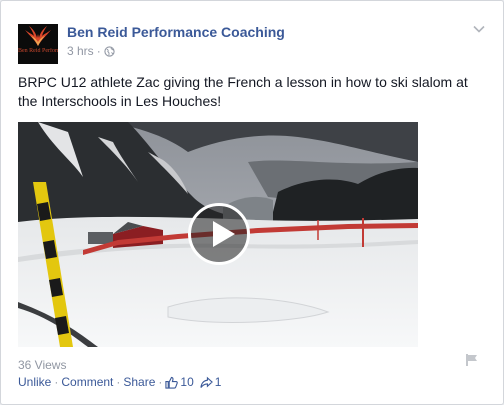 The width and height of the screenshot is (504, 405). What do you see at coordinates (206, 382) in the screenshot?
I see `share-arrow-icon` at bounding box center [206, 382].